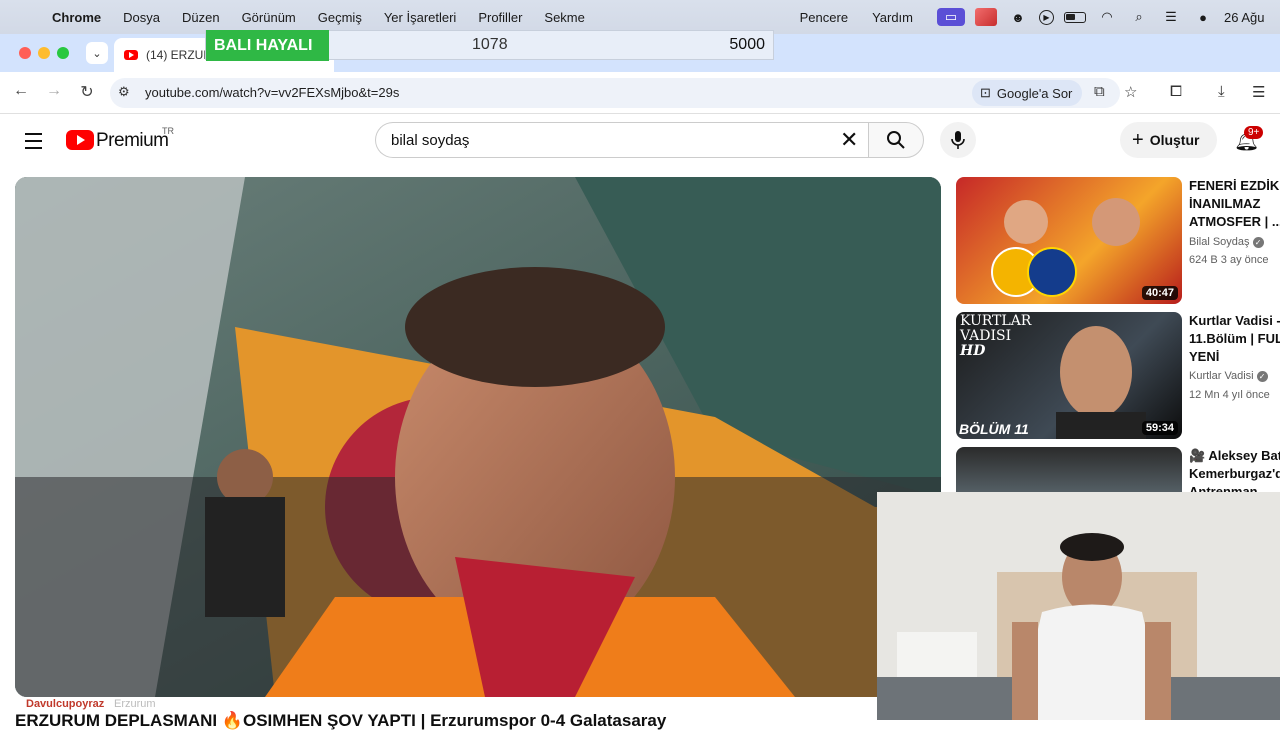 The width and height of the screenshot is (1280, 731). I want to click on spotlight-search-icon: ⌕, so click(1139, 17).